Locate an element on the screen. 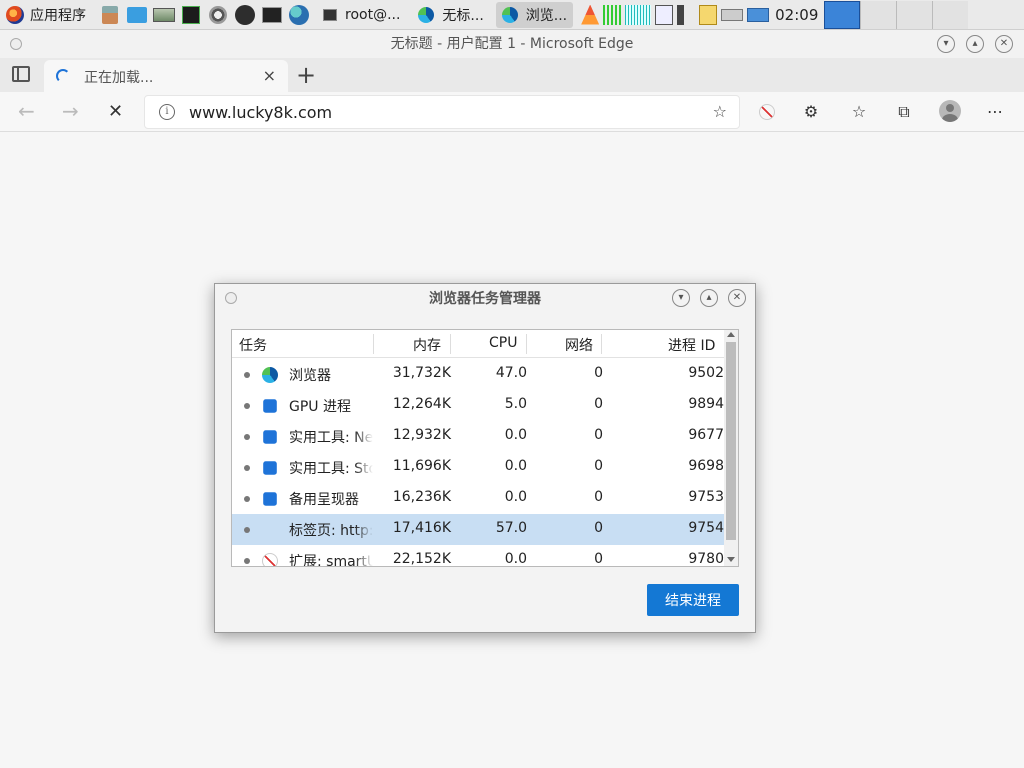  globe-icon is located at coordinates (299, 15).